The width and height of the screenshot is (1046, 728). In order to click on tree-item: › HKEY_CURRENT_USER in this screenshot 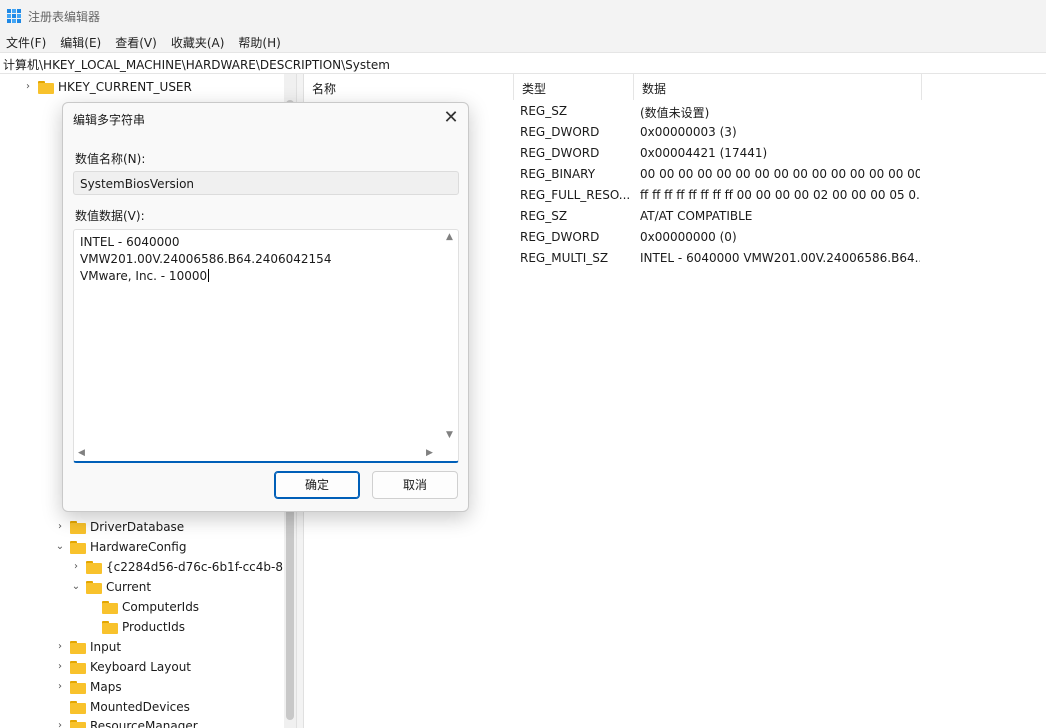, I will do `click(107, 87)`.